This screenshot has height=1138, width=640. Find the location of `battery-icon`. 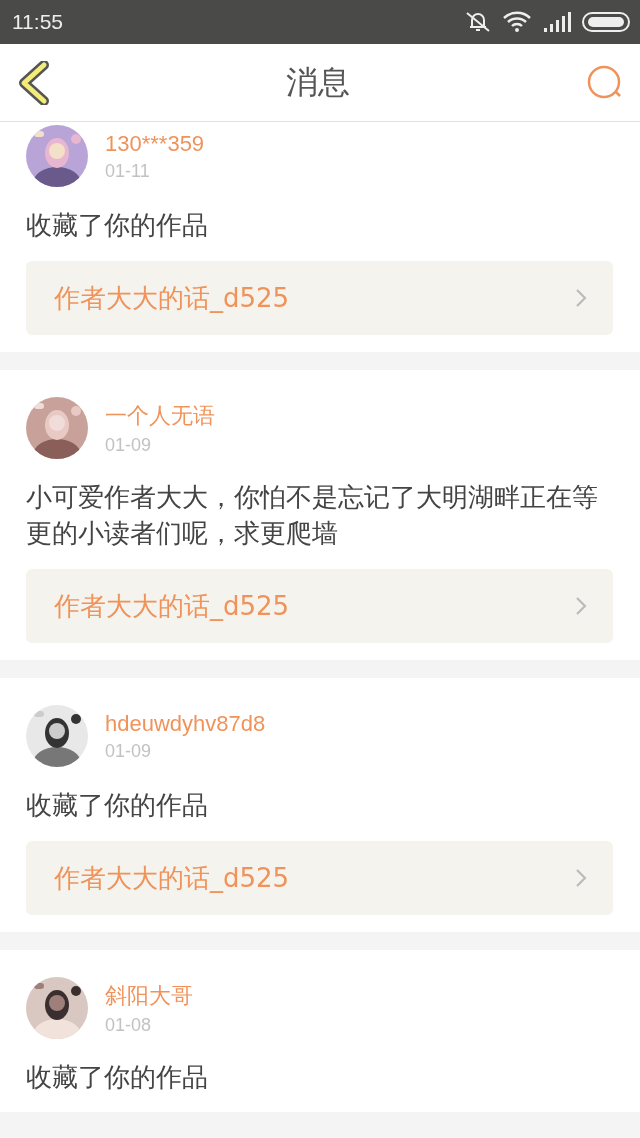

battery-icon is located at coordinates (606, 22).